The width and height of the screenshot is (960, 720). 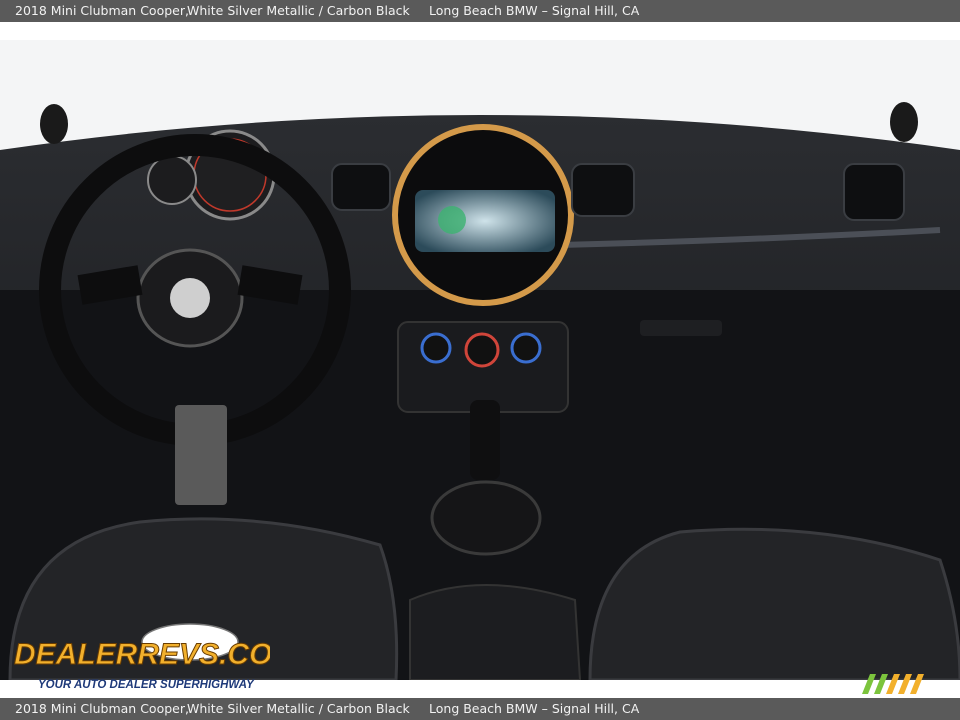 What do you see at coordinates (534, 10) in the screenshot?
I see `dealer-location: Long Beach BMW – Signal Hill, CA` at bounding box center [534, 10].